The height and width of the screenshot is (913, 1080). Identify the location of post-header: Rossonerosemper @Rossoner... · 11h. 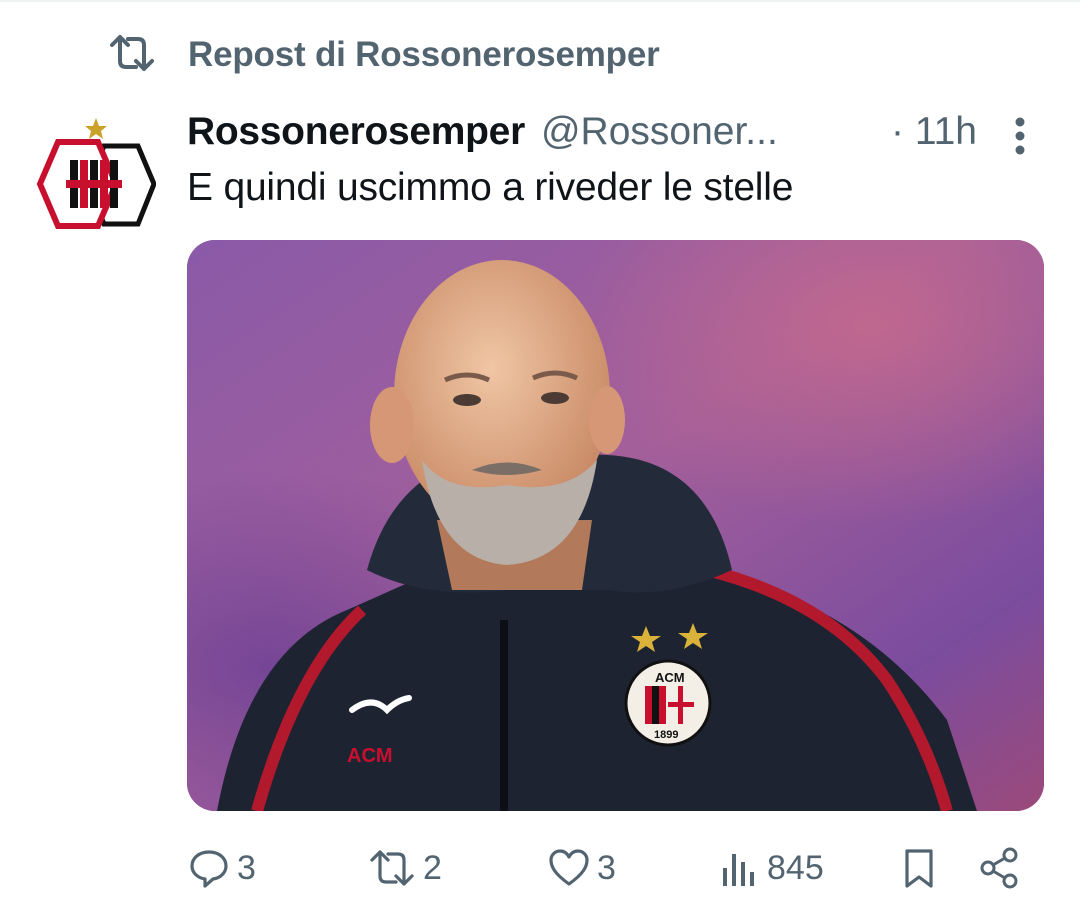
(582, 132).